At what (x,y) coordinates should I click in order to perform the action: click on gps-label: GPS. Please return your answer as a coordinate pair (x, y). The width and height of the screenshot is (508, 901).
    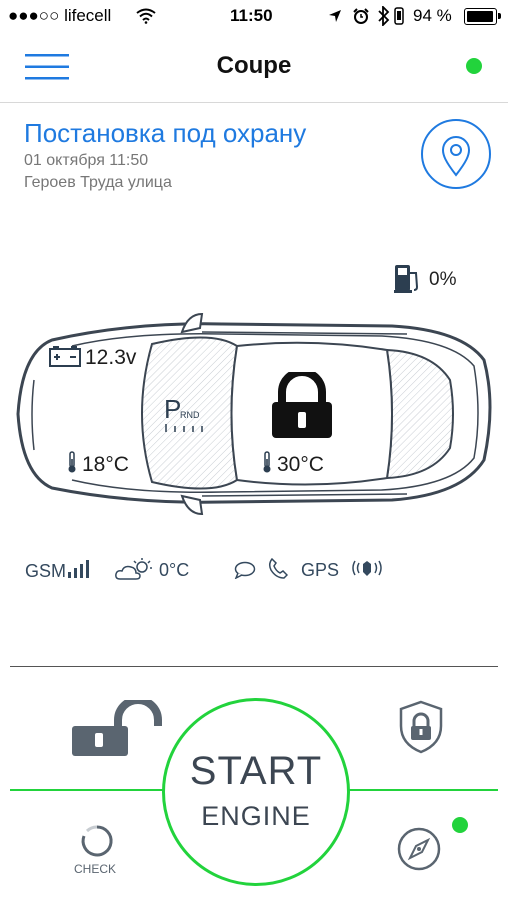
    Looking at the image, I should click on (320, 570).